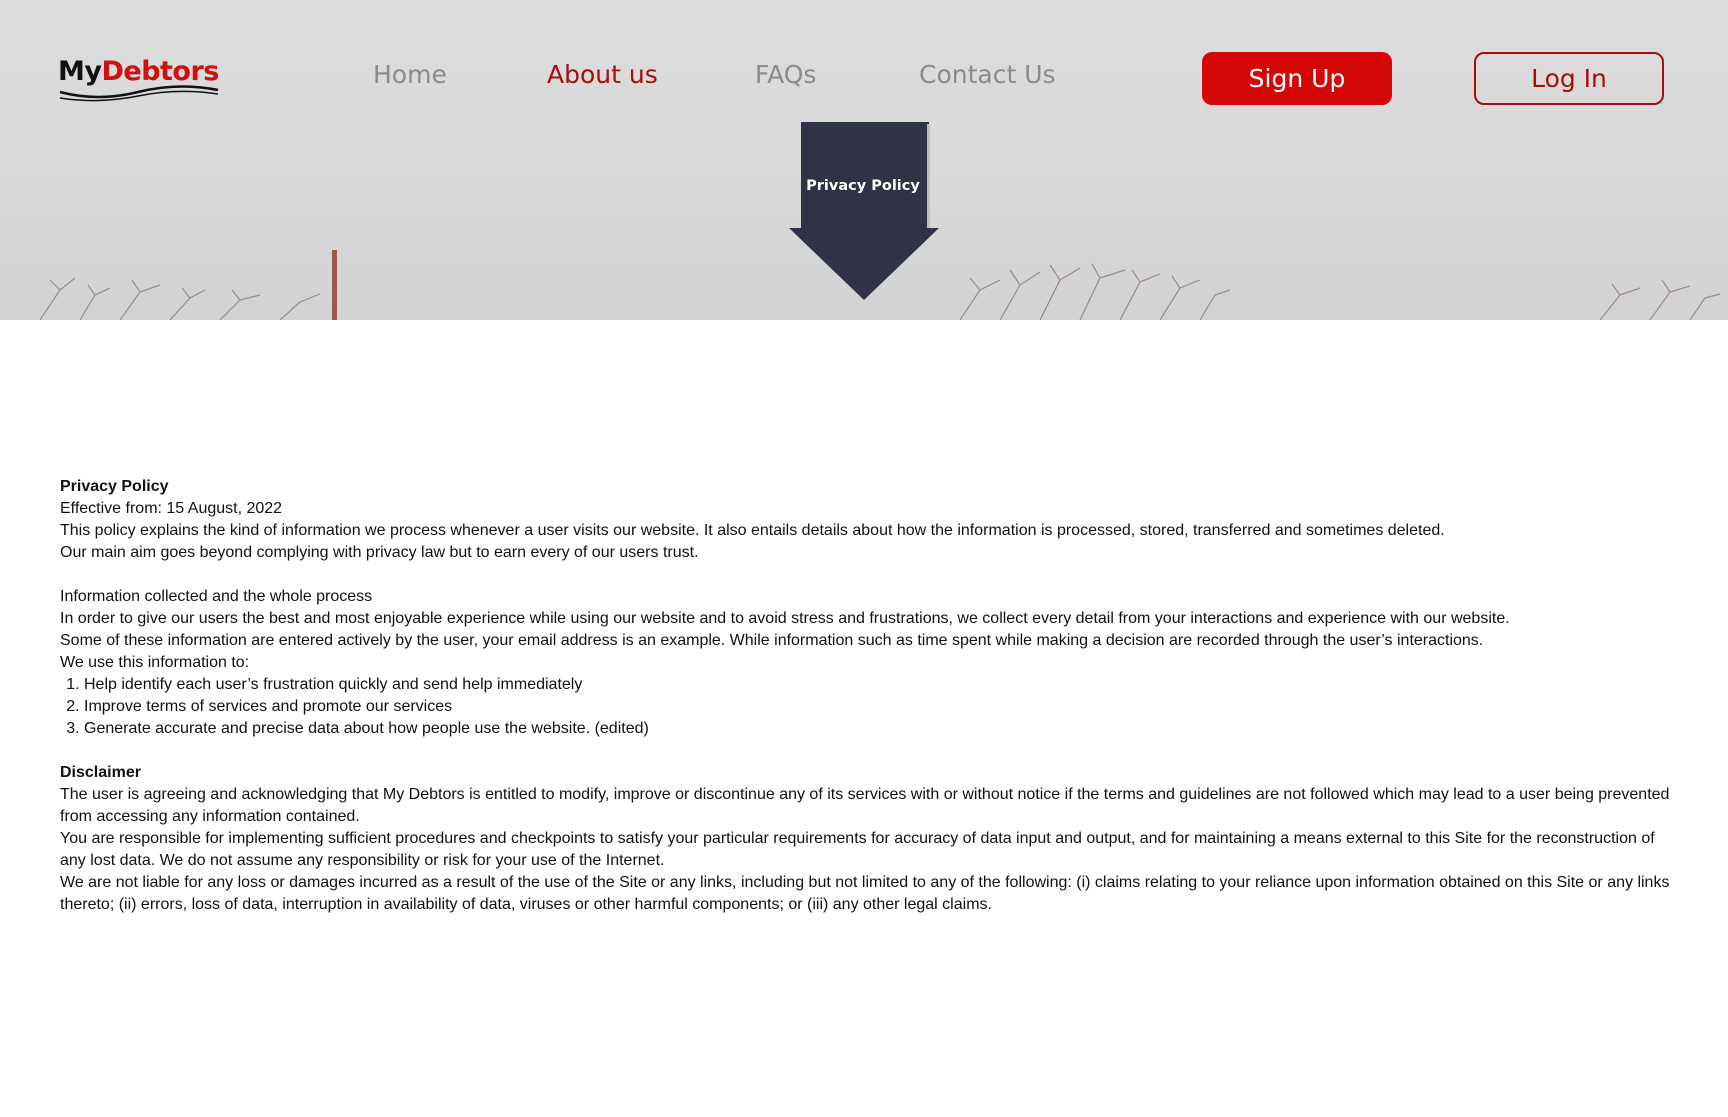  What do you see at coordinates (1569, 78) in the screenshot?
I see `log-in-button: Log In` at bounding box center [1569, 78].